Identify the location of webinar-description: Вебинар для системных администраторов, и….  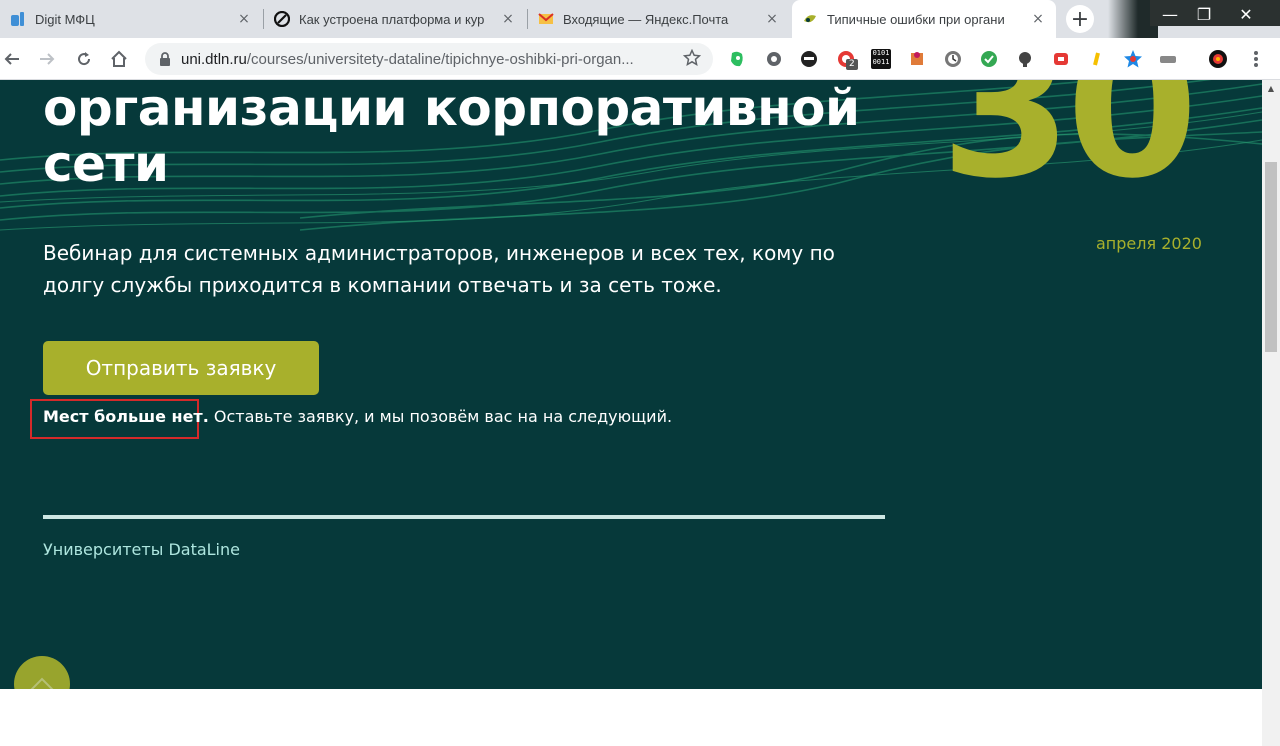
(439, 269).